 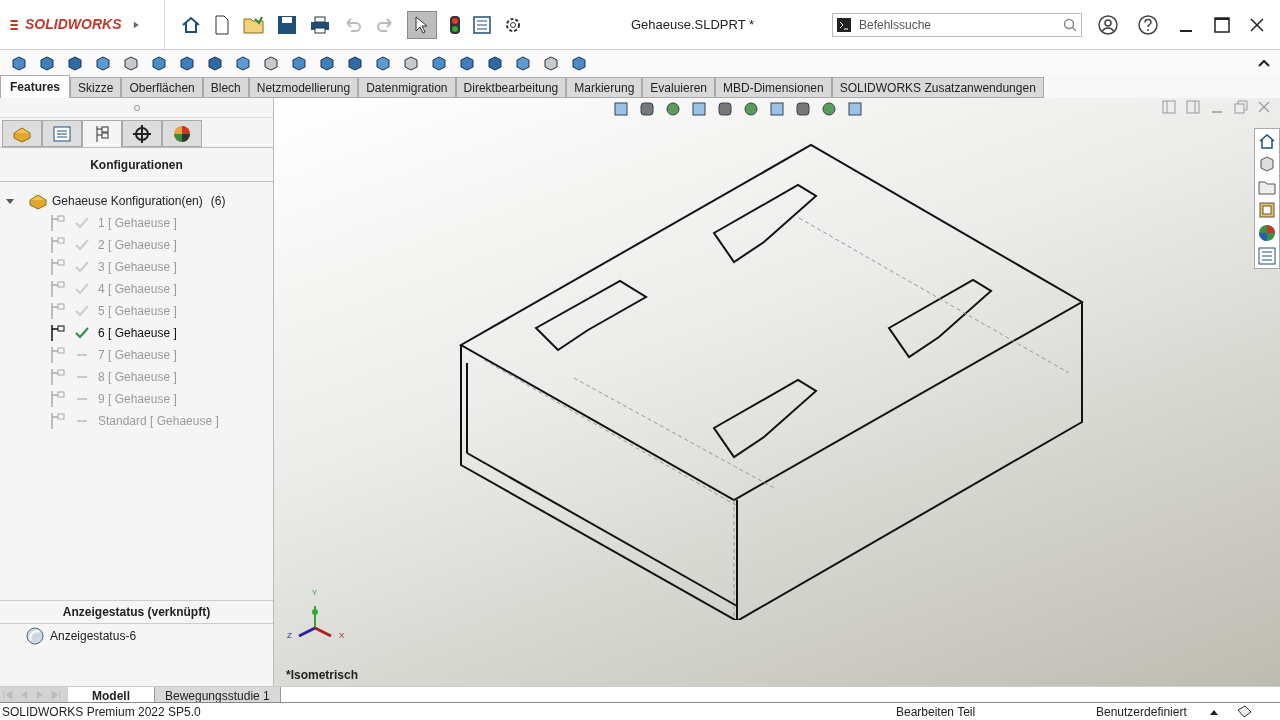 What do you see at coordinates (1214, 711) in the screenshot?
I see `caret-up-icon` at bounding box center [1214, 711].